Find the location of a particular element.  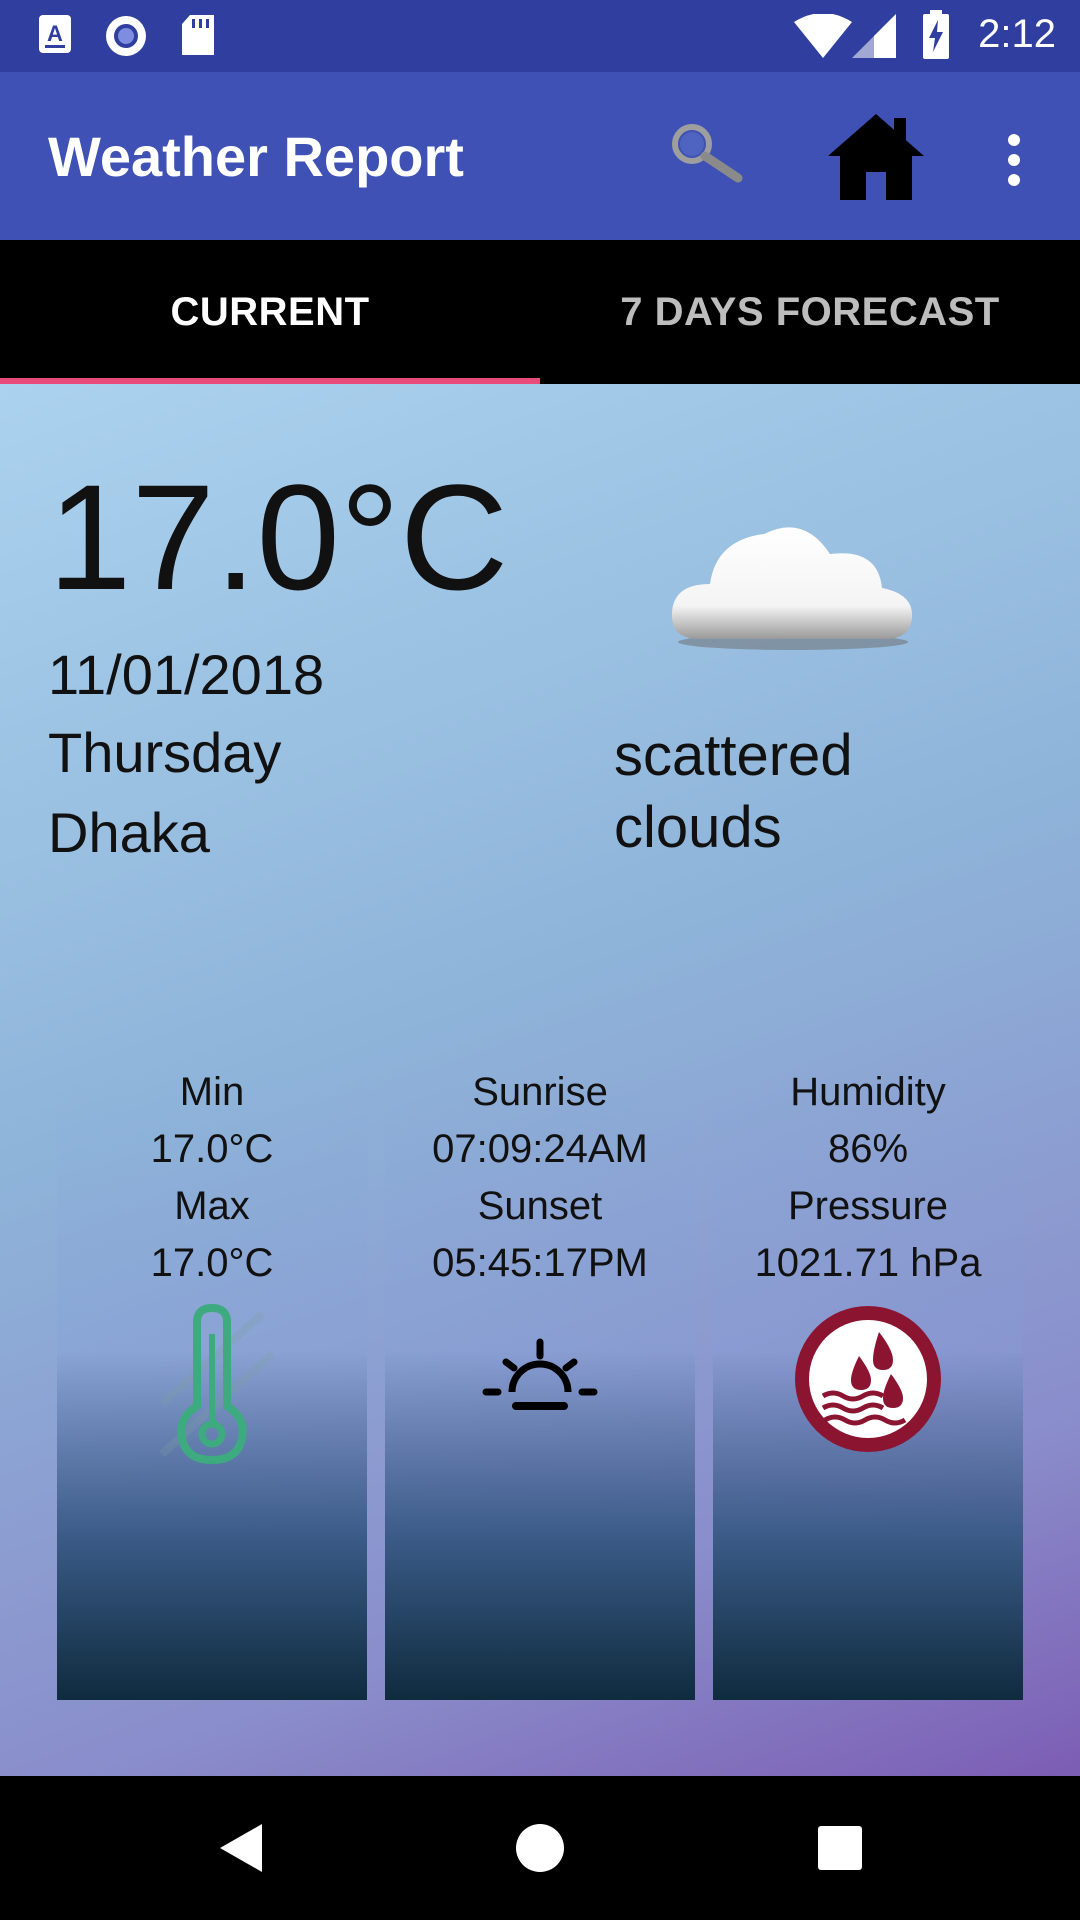

home-icon is located at coordinates (876, 159).